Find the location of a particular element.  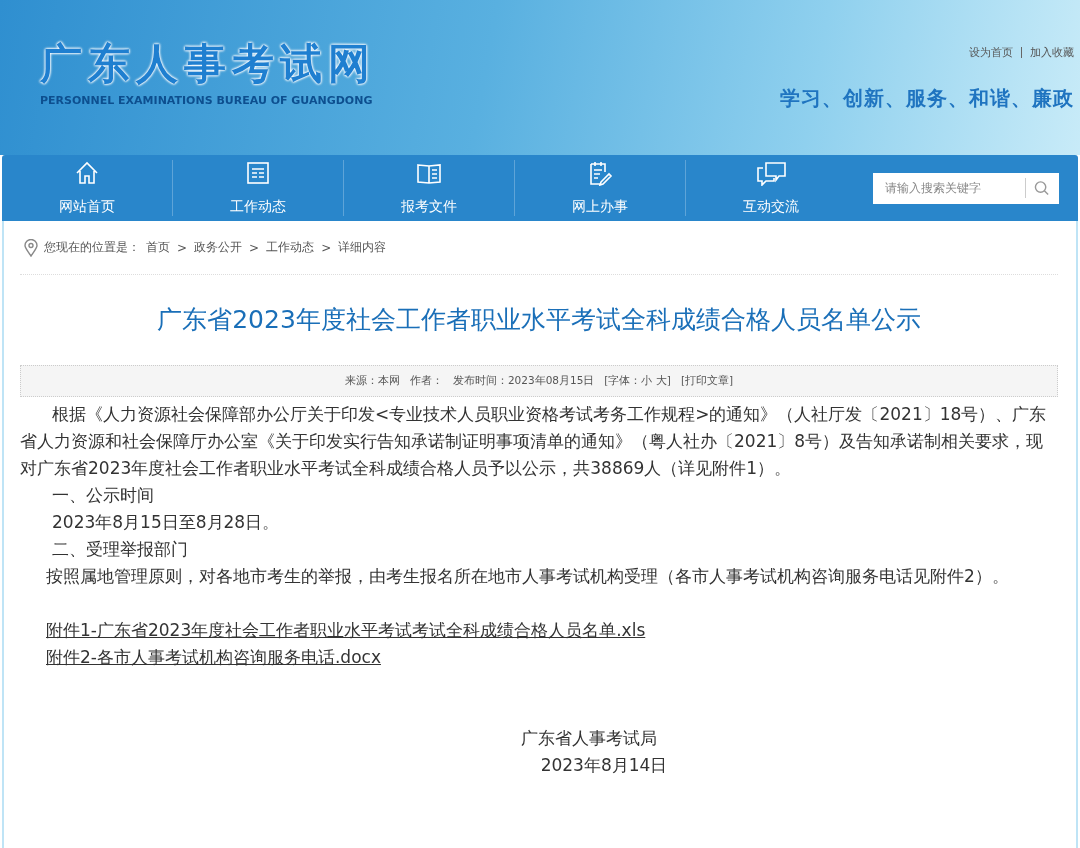

home-icon is located at coordinates (87, 173).